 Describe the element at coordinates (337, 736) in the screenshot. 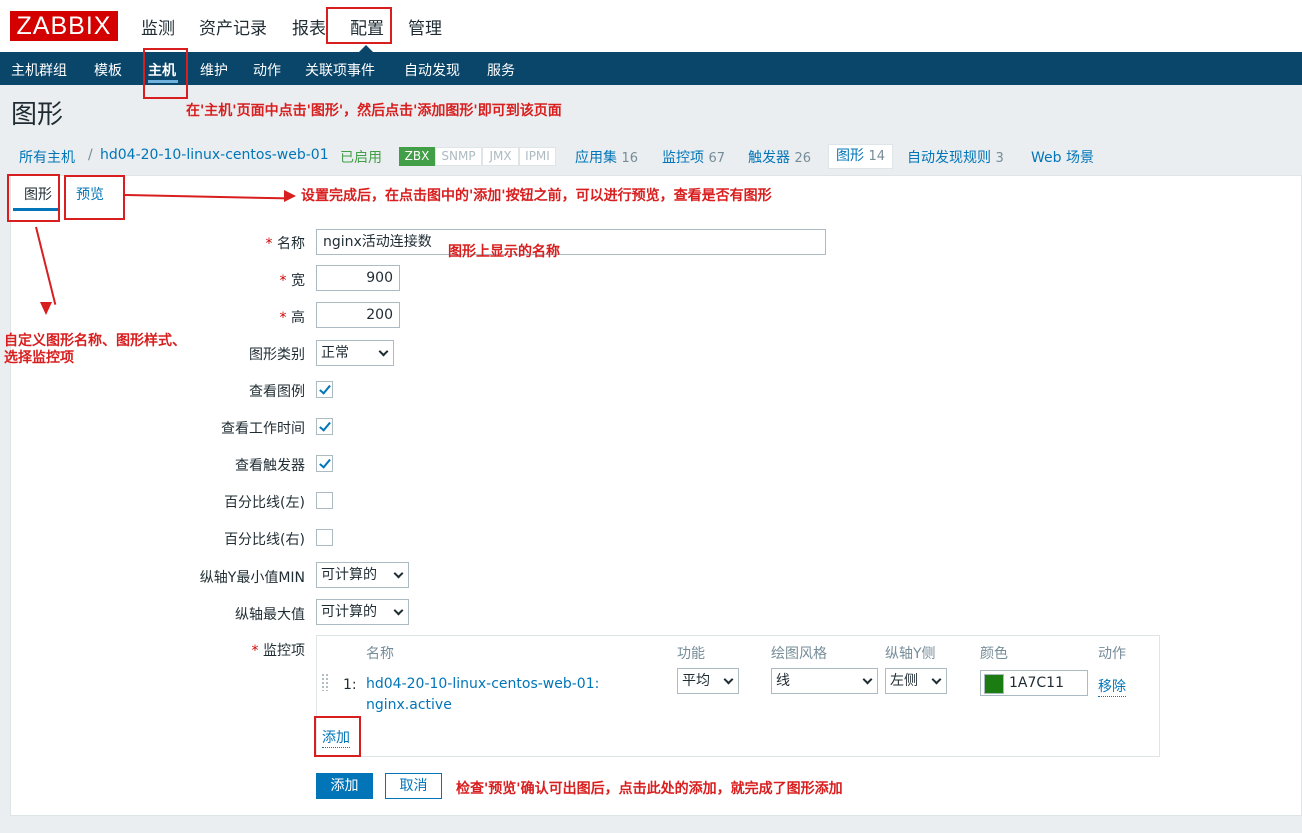

I see `annotation-box-add-link` at that location.